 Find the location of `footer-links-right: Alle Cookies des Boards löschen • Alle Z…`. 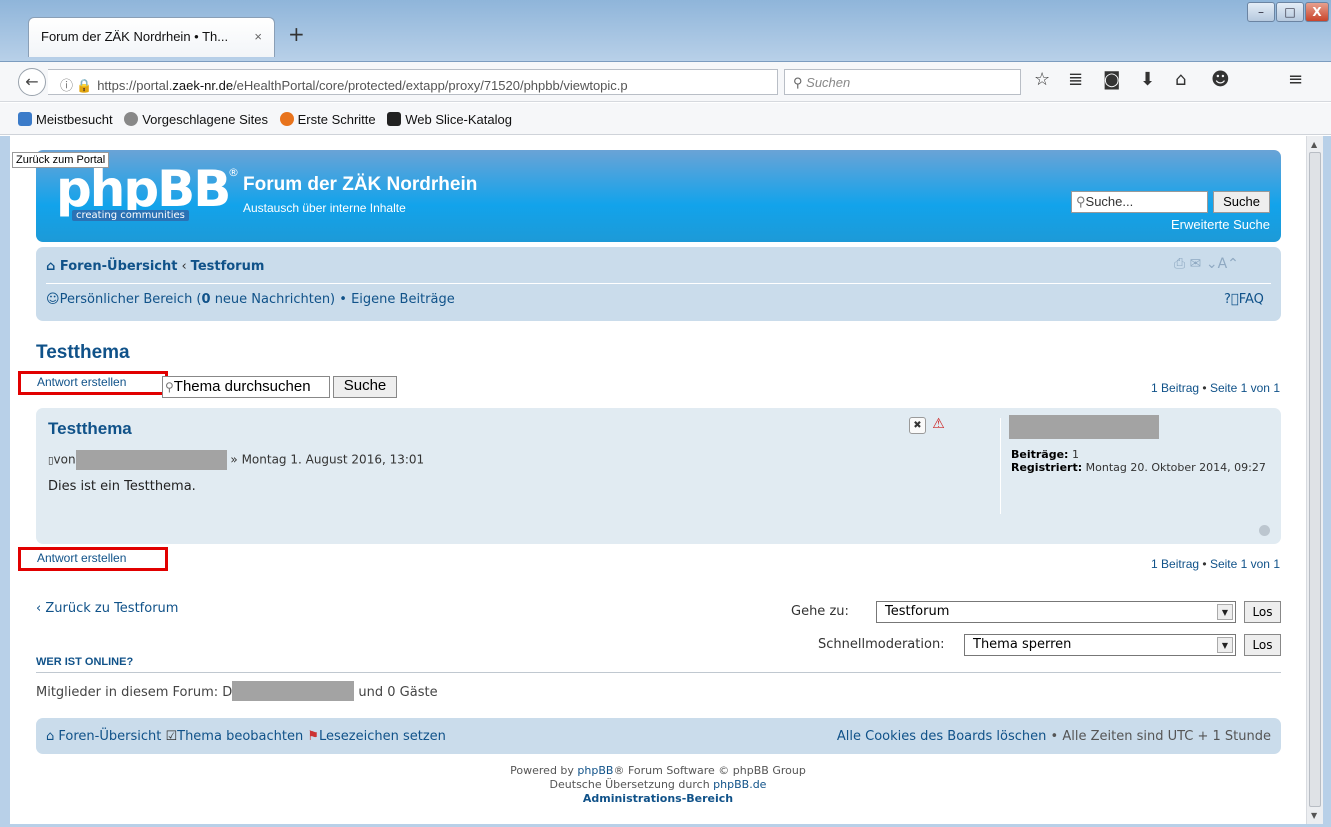

footer-links-right: Alle Cookies des Boards löschen • Alle Z… is located at coordinates (1053, 736).